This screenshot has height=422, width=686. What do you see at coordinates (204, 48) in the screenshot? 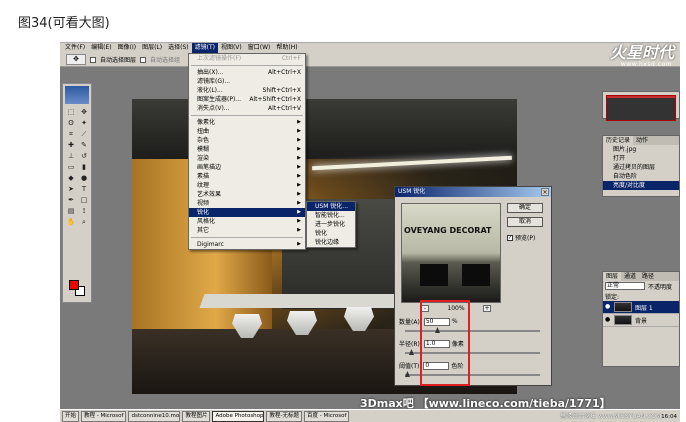
I see `menu-filter: 滤镜(T)` at bounding box center [204, 48].